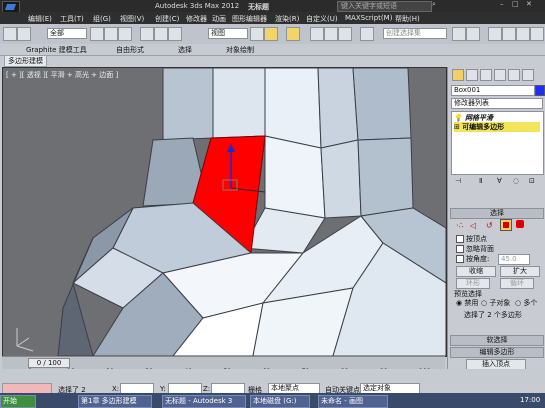 The height and width of the screenshot is (408, 545). What do you see at coordinates (132, 19) in the screenshot?
I see `menu-views: 视图(V)` at bounding box center [132, 19].